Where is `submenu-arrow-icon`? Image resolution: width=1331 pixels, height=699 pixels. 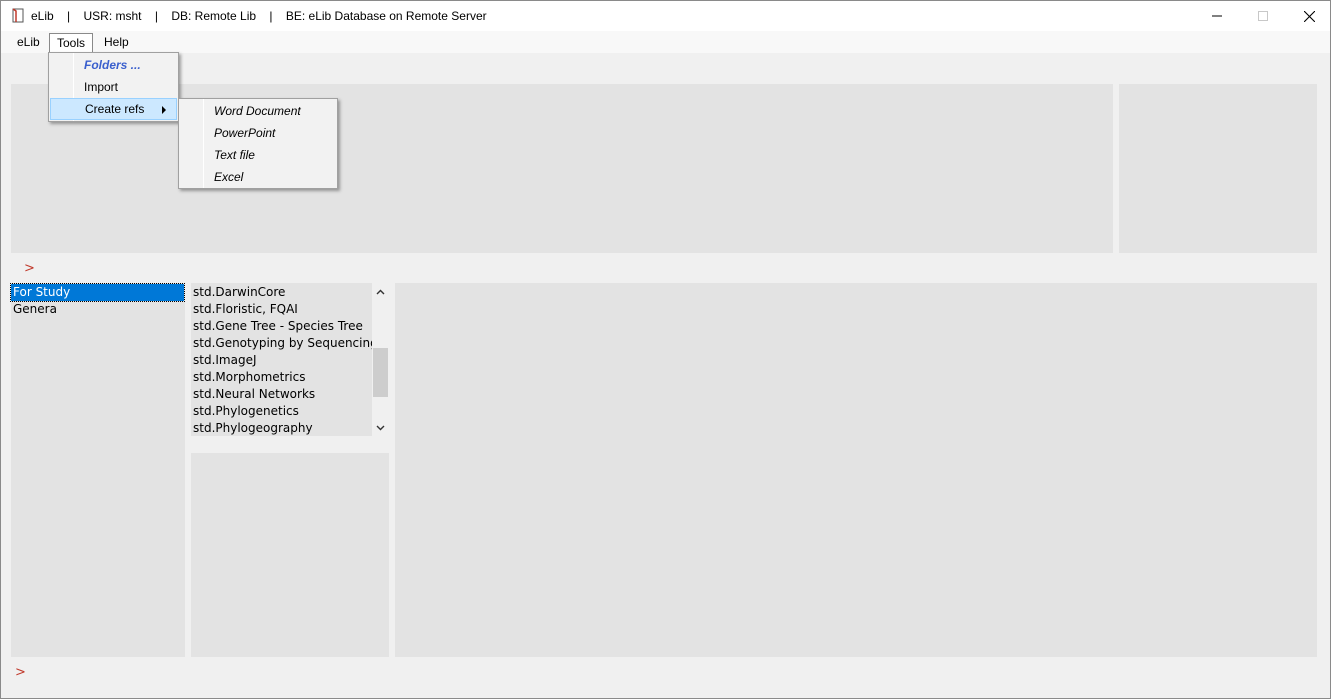 submenu-arrow-icon is located at coordinates (164, 110).